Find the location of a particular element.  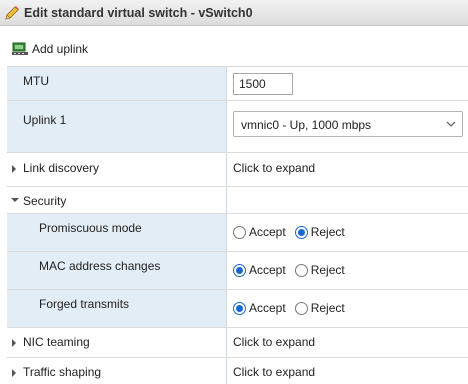

row-link-discovery: Link discovery Click to expand is located at coordinates (237, 170).